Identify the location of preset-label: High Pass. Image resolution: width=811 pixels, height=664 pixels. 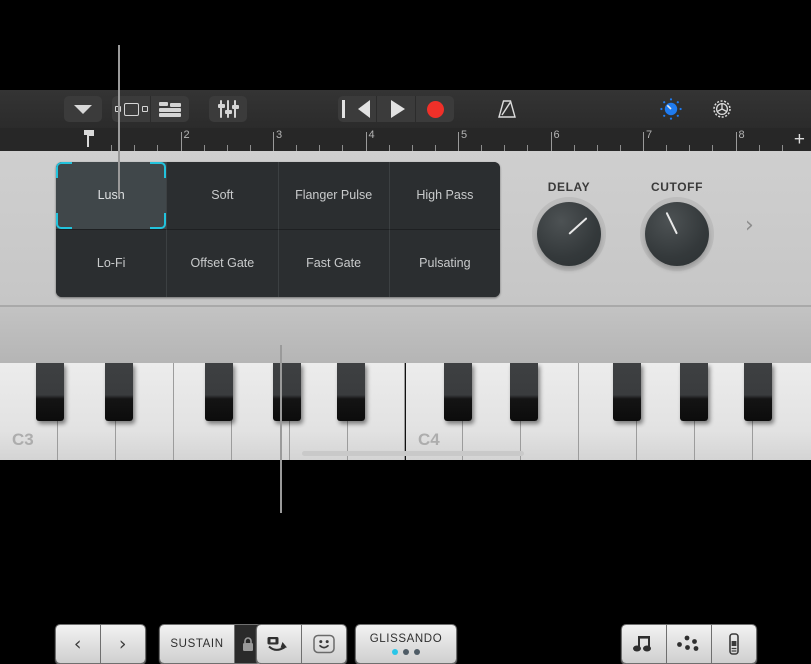
(445, 195).